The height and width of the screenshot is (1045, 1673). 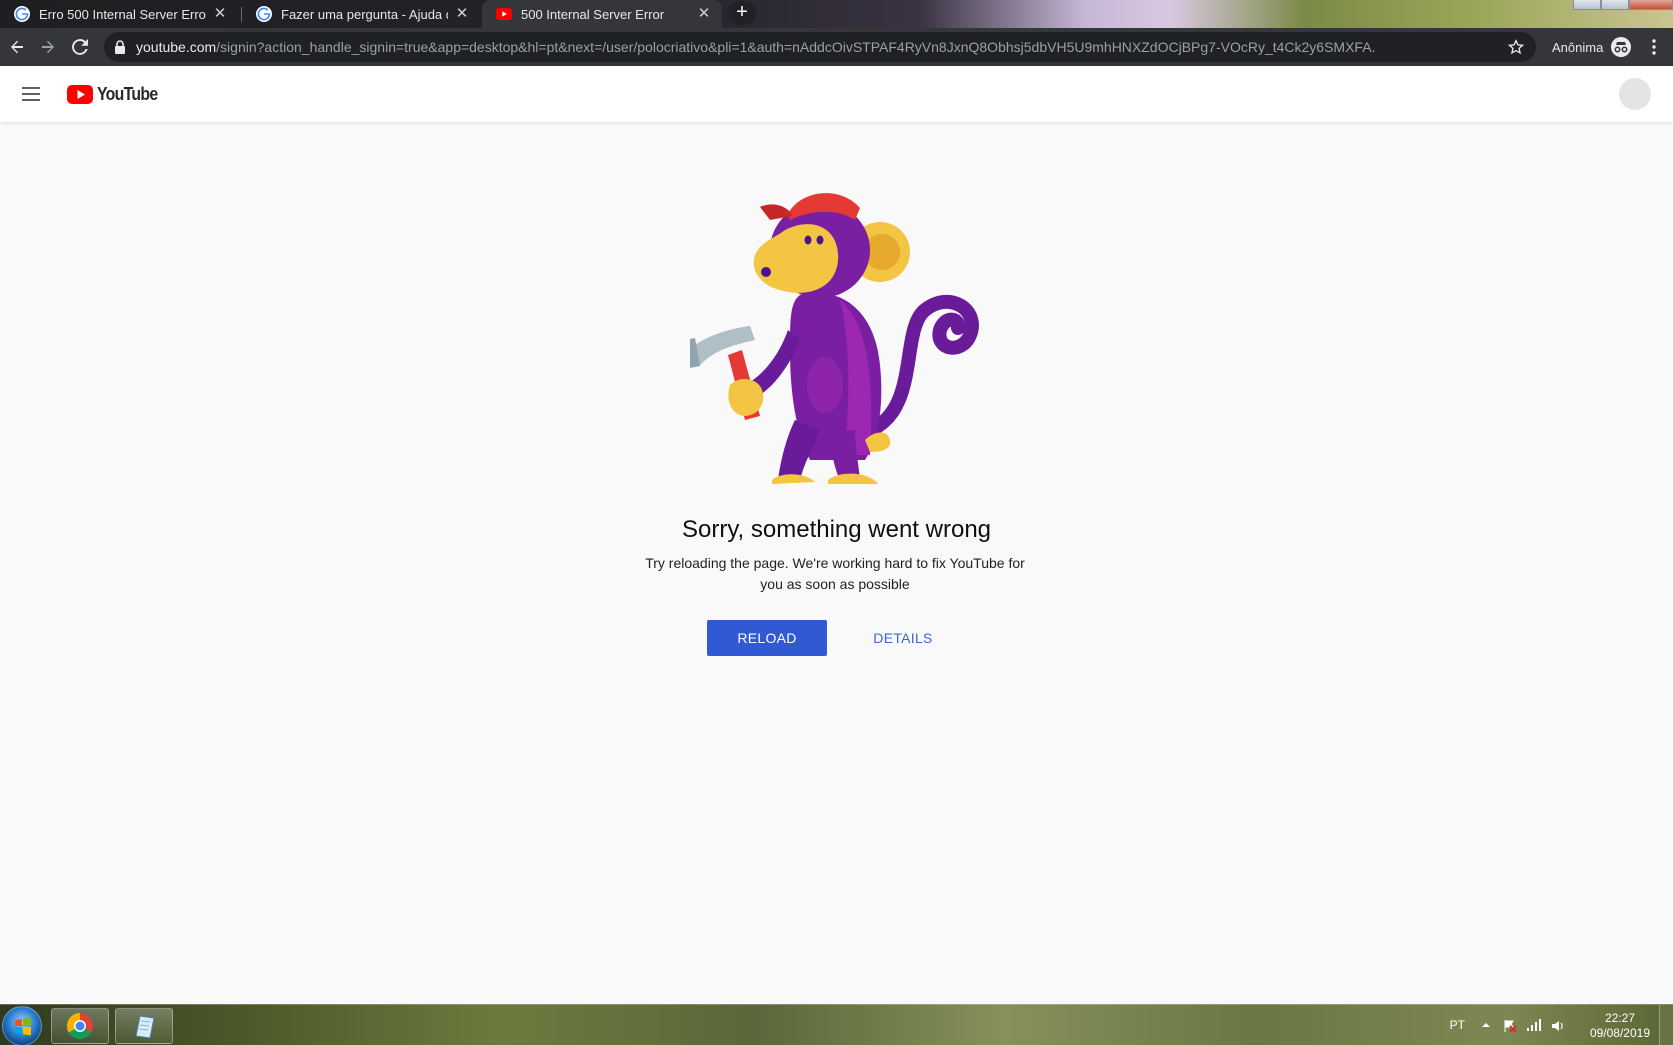 I want to click on network-signal-icon, so click(x=1534, y=1026).